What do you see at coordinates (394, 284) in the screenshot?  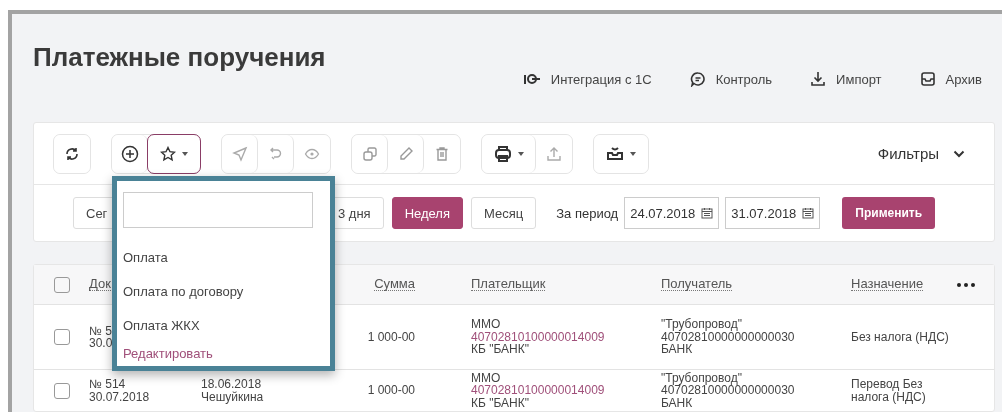 I see `column-header: Сумма` at bounding box center [394, 284].